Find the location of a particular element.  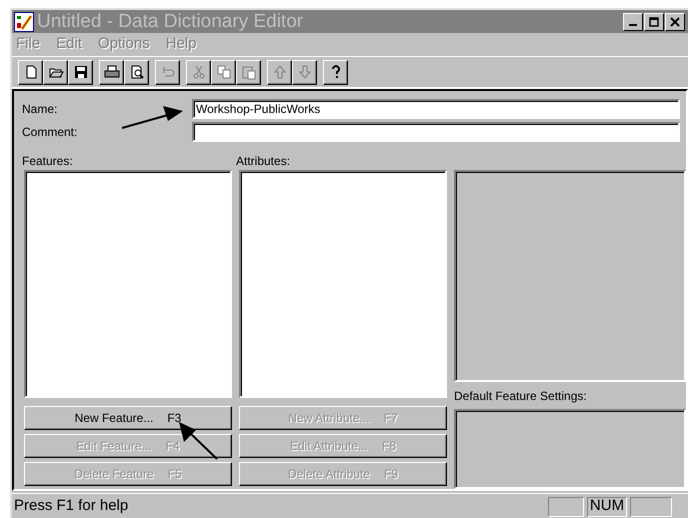

clipboard-icon is located at coordinates (248, 72).